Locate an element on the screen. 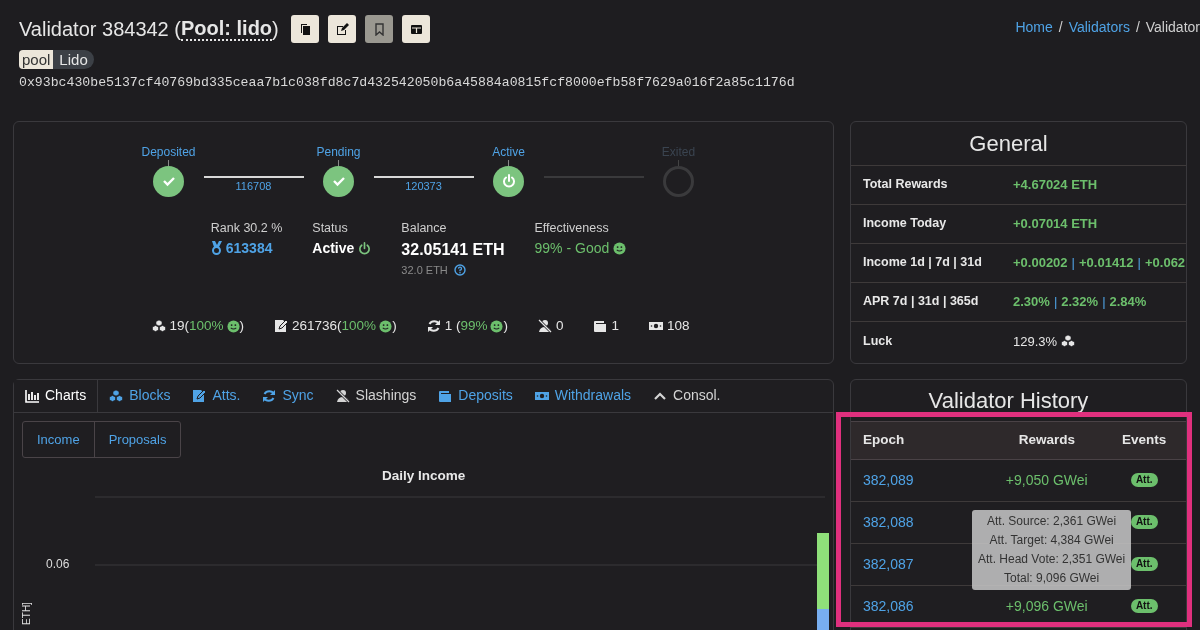 The image size is (1200, 630). status-label: Status is located at coordinates (330, 228).